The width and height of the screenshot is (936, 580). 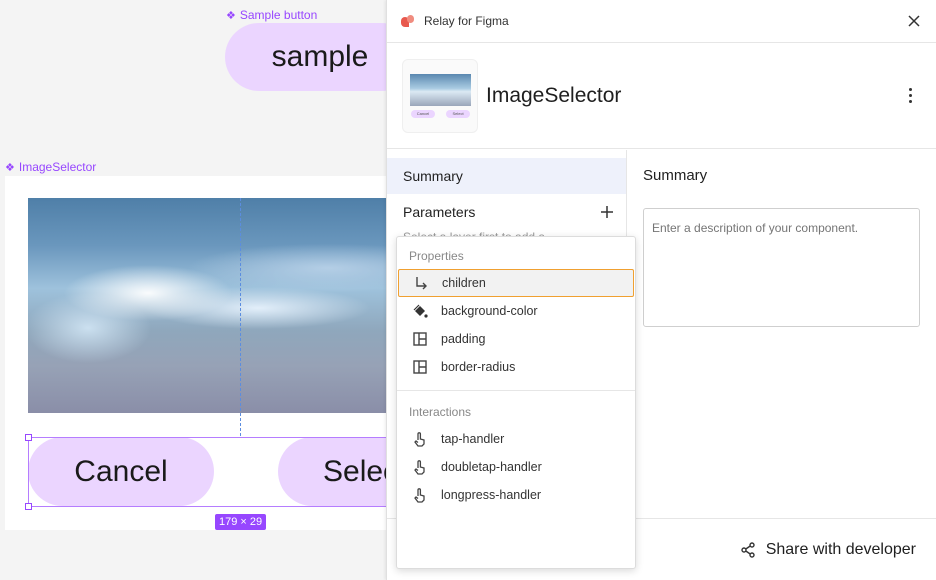 I want to click on resize-handle-tl, so click(x=28, y=437).